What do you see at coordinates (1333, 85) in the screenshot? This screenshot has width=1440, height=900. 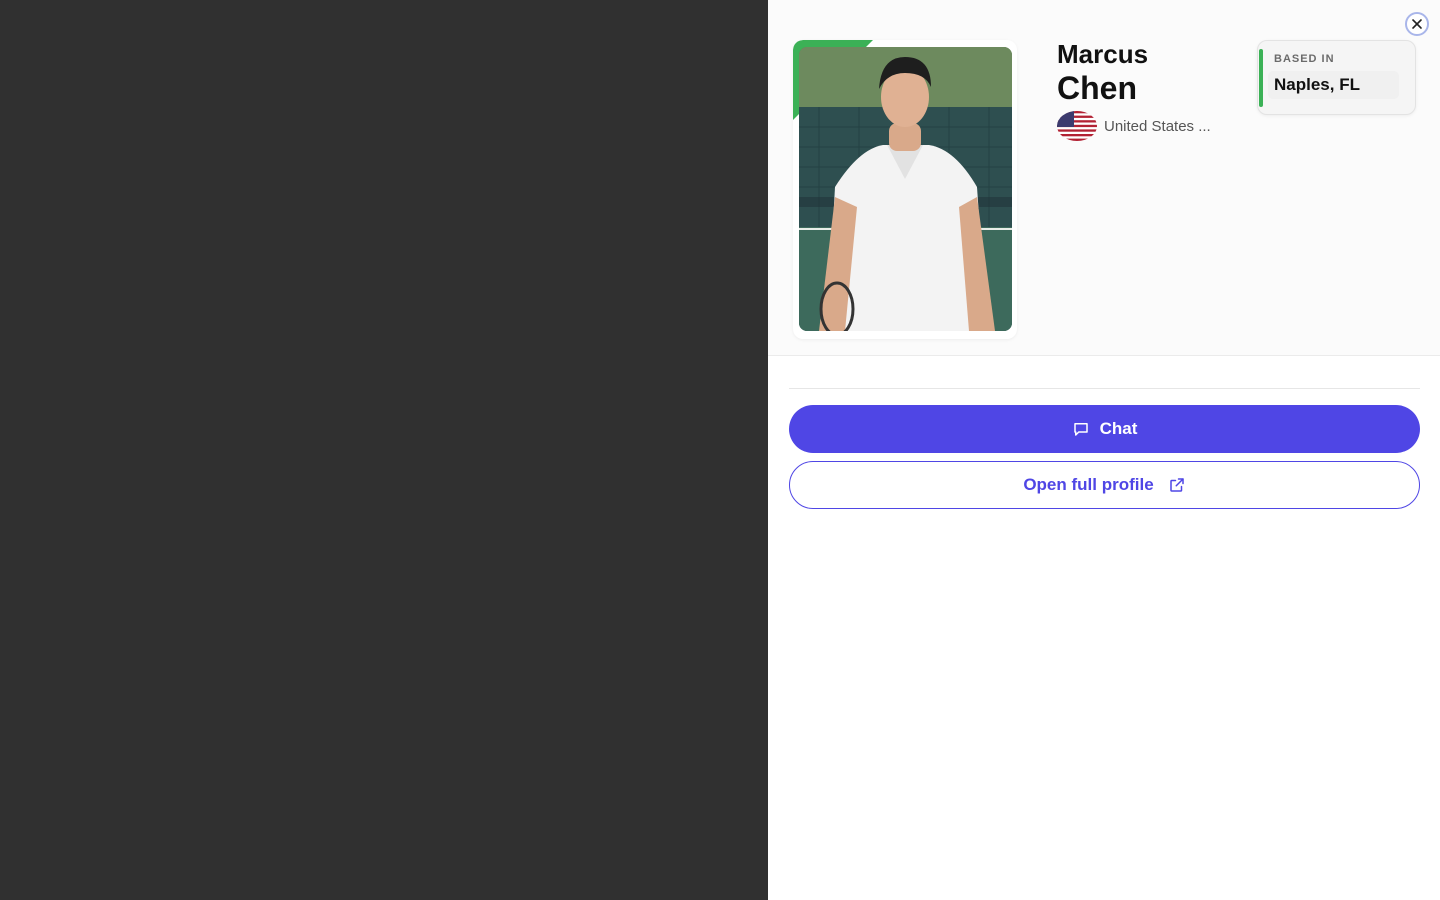 I see `based-in-value: Naples, FL` at bounding box center [1333, 85].